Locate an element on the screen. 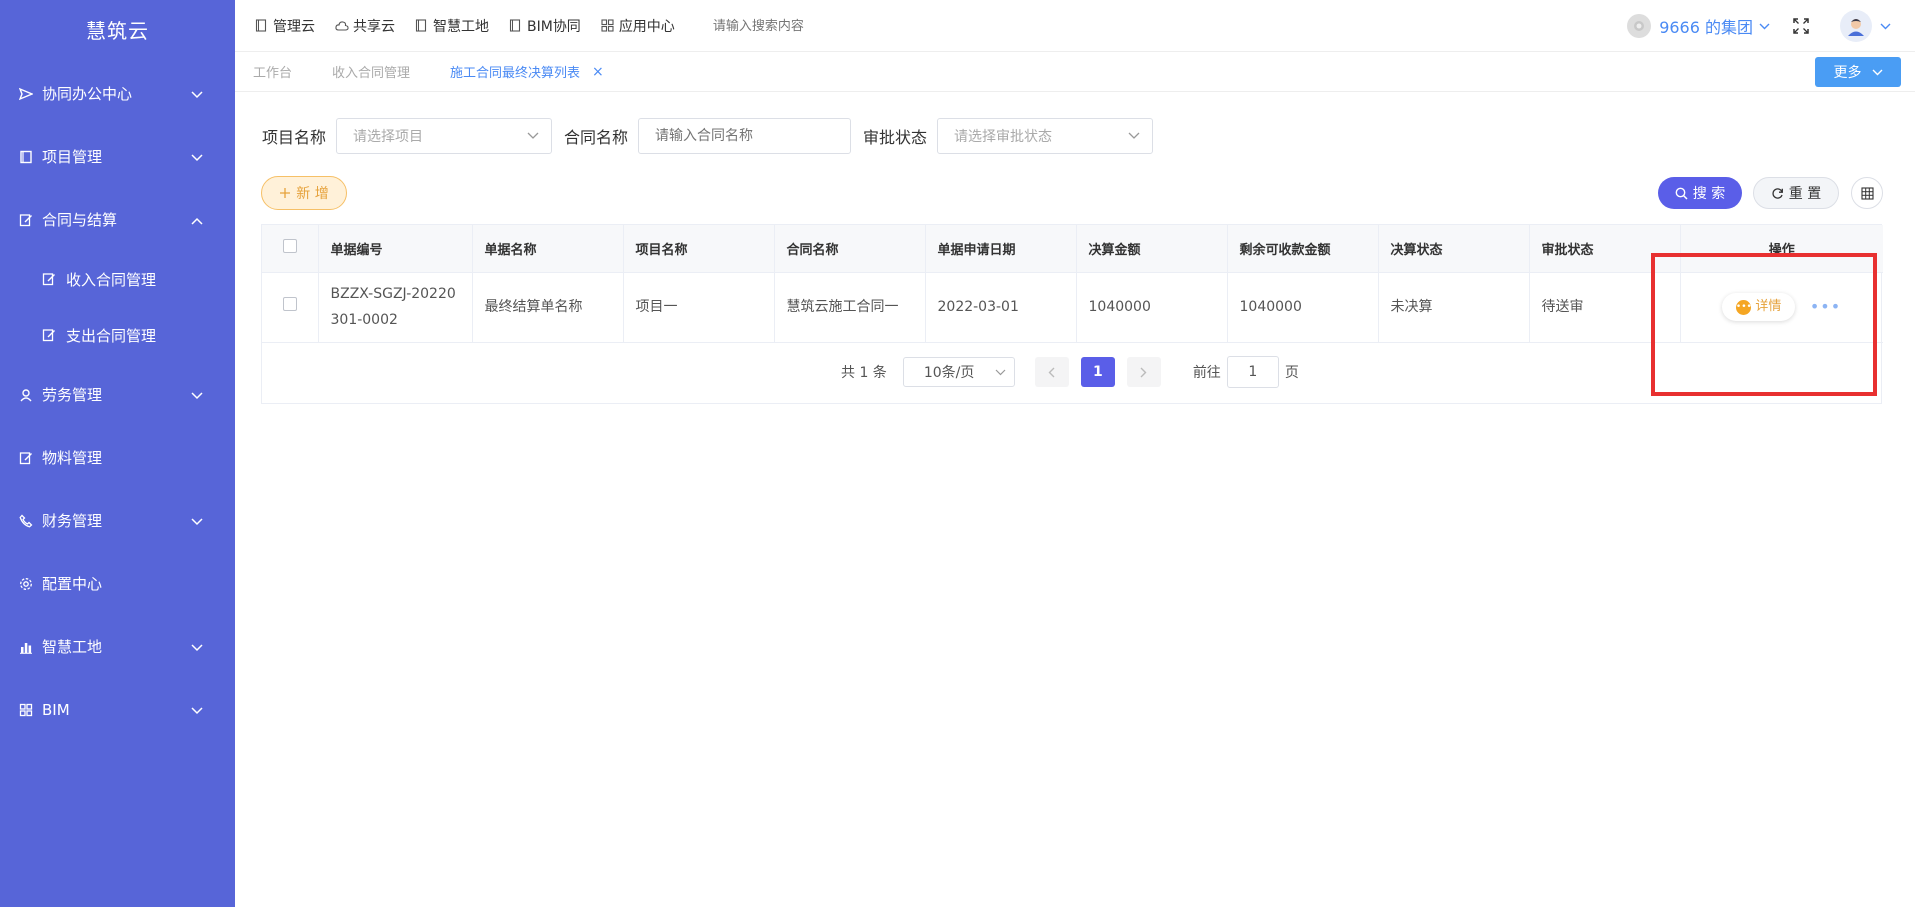 The width and height of the screenshot is (1915, 907). filter-bar: 项目名称 请选择项目 合同名称 审批状态 请选择审批状态 is located at coordinates (713, 136).